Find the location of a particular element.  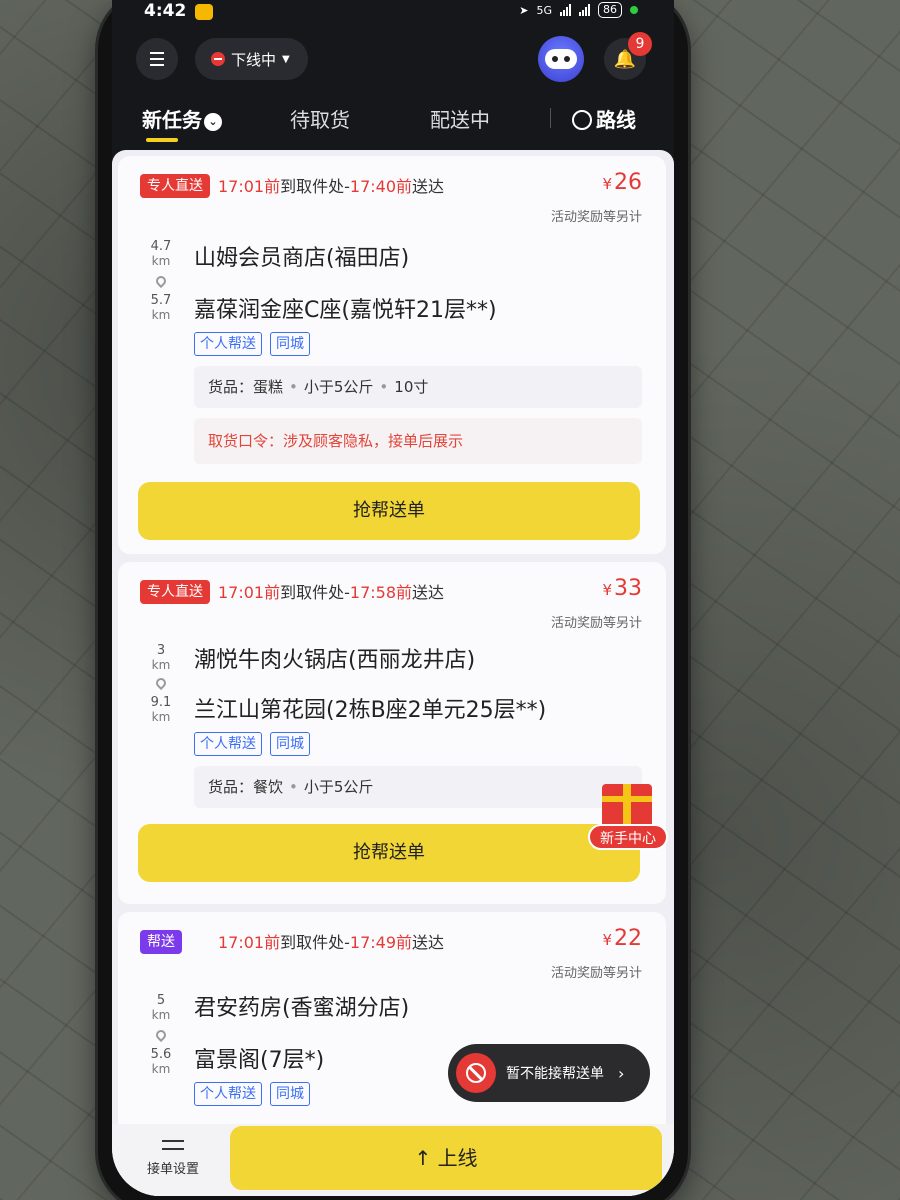

deliver-deadline: 17:58前 is located at coordinates (381, 592).